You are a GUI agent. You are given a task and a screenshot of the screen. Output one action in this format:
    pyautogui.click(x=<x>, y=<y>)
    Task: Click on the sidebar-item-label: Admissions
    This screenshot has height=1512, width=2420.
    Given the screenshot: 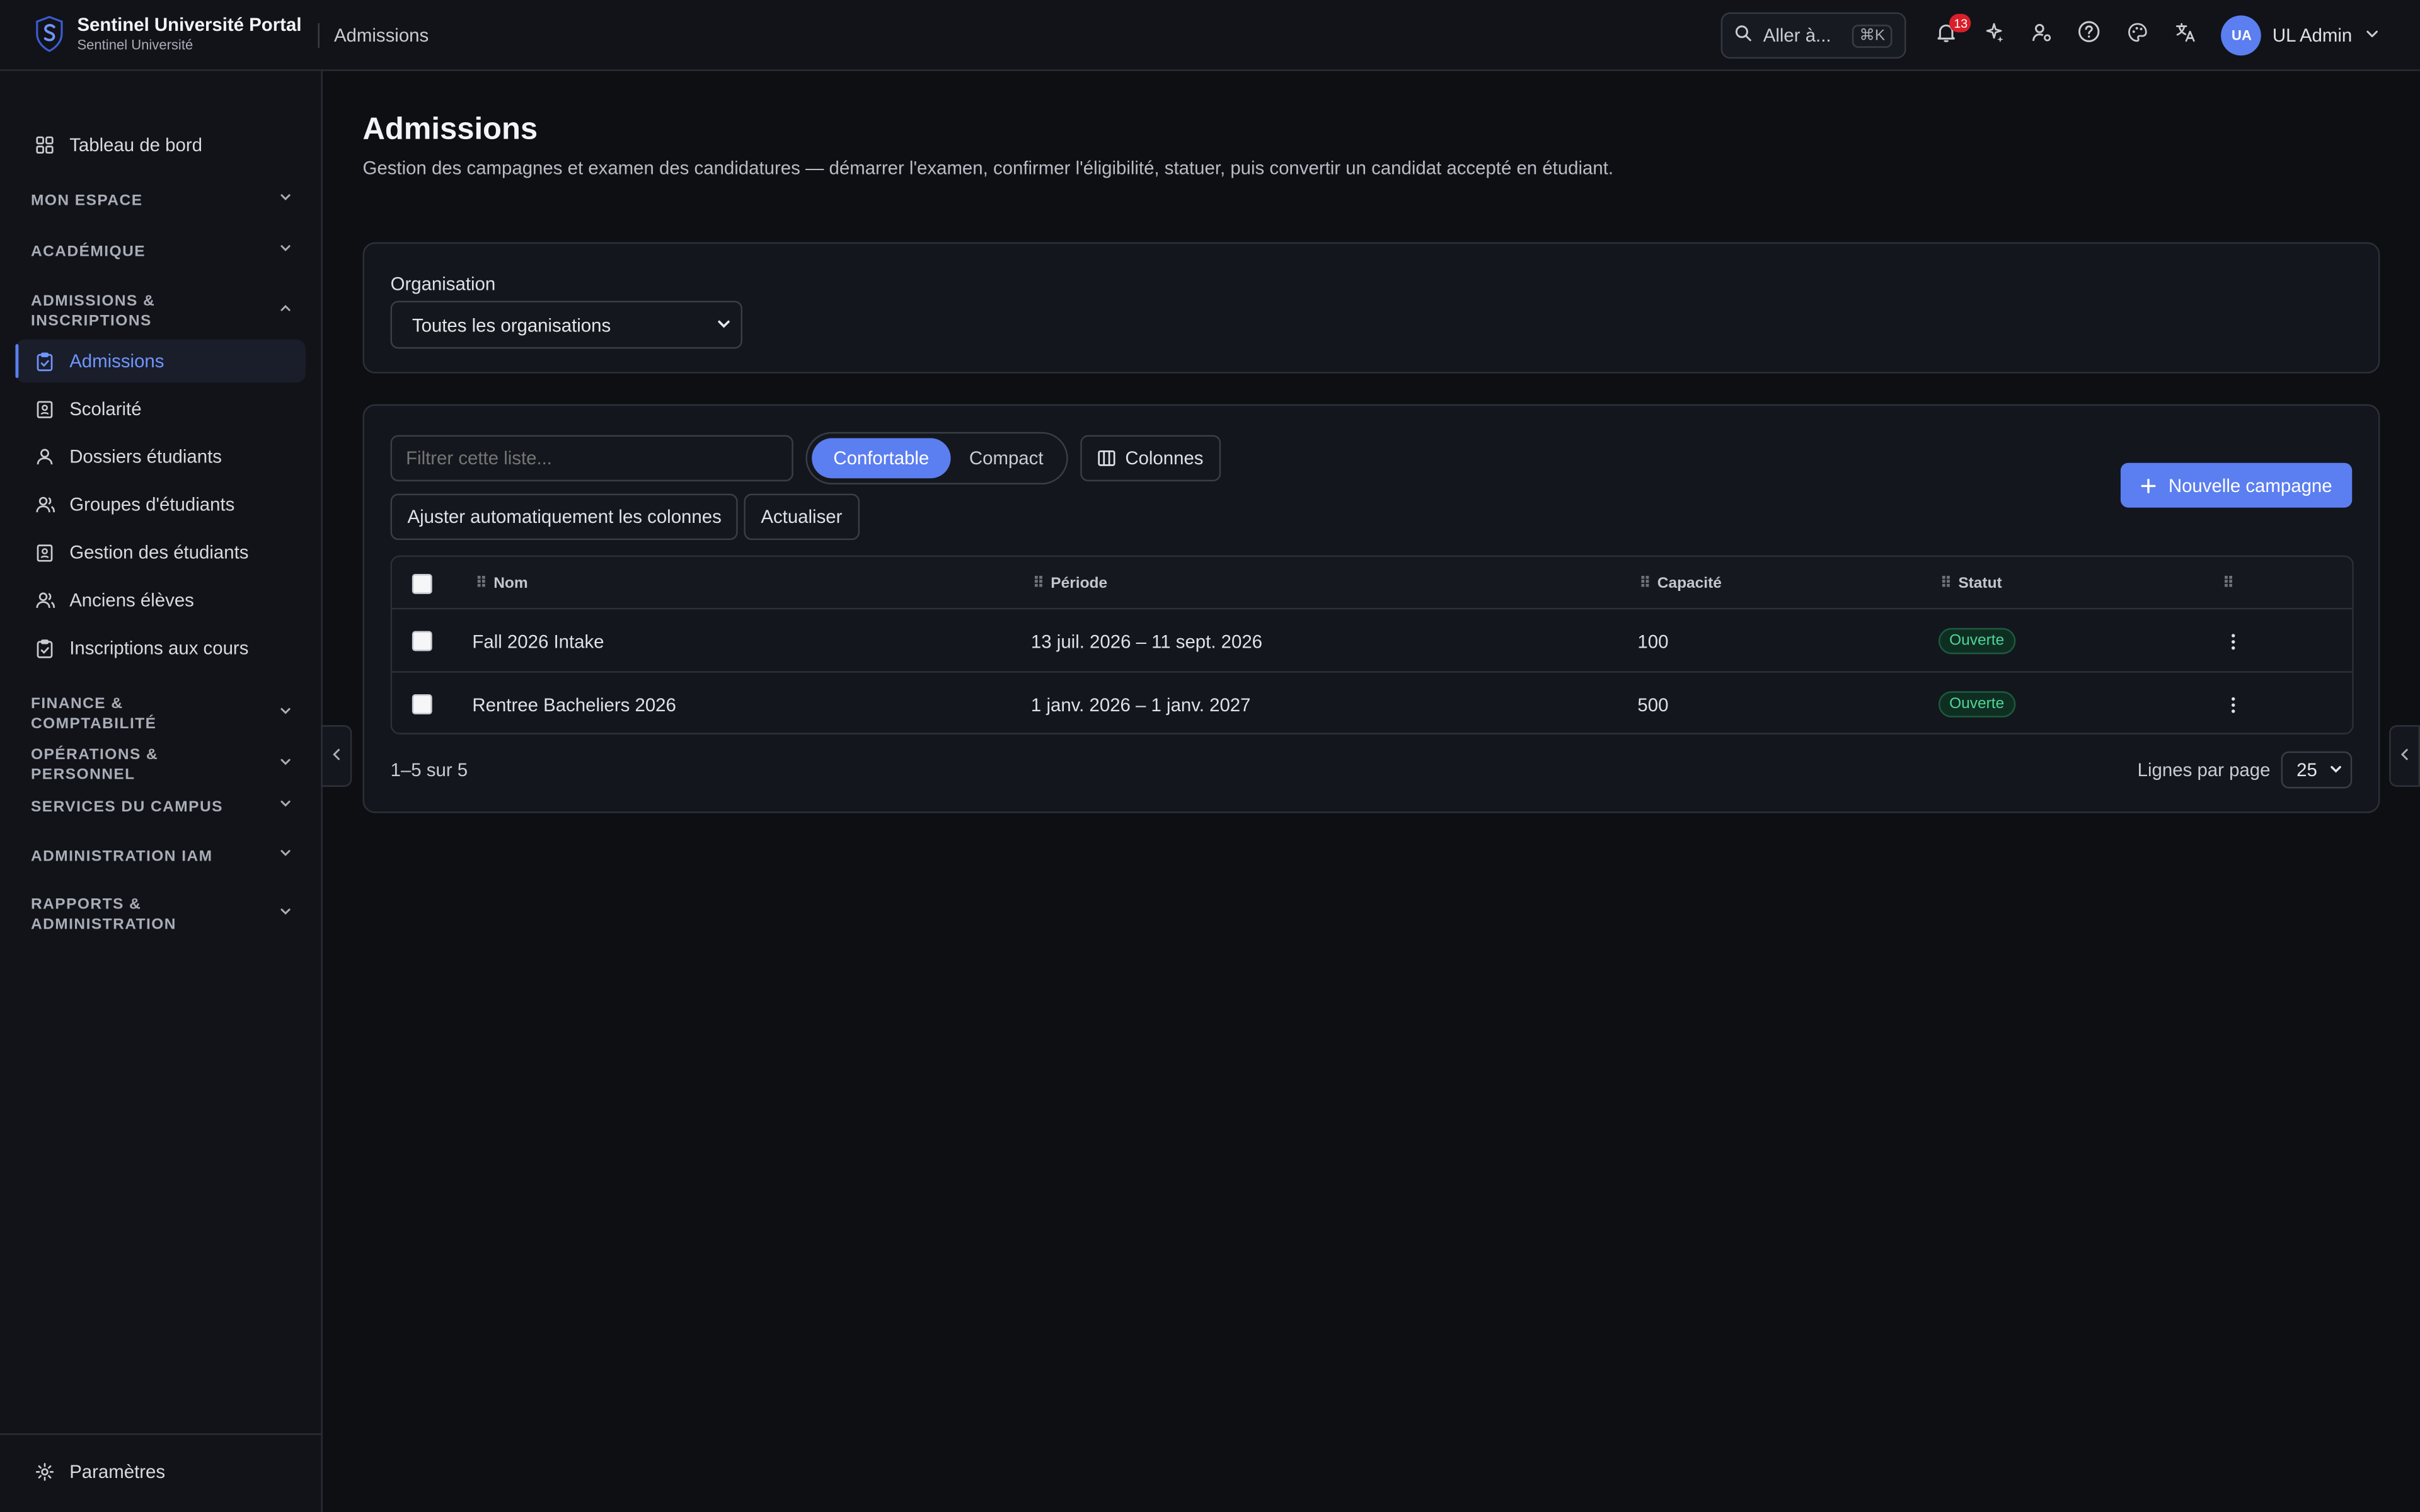 What is the action you would take?
    pyautogui.click(x=117, y=361)
    